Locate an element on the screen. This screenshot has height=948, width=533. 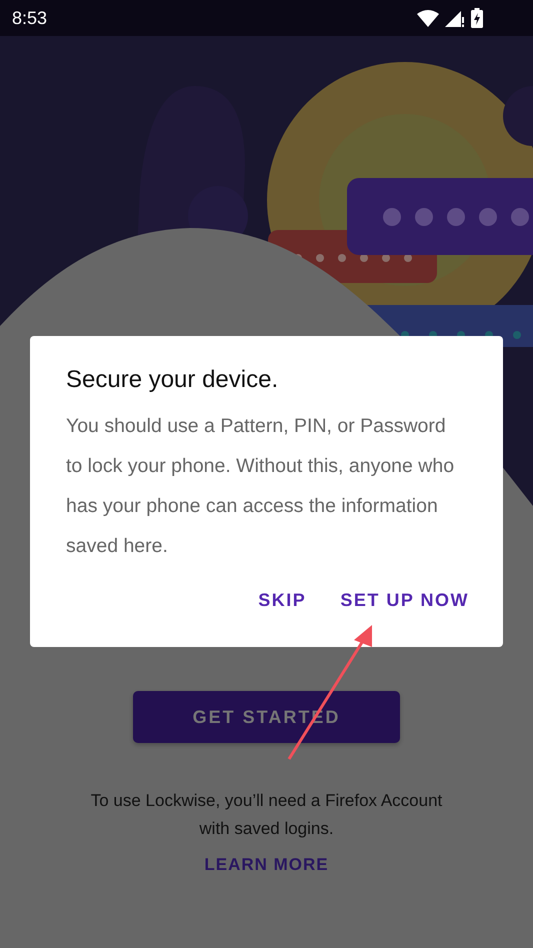
dialog-title: Secure your device. is located at coordinates (173, 380).